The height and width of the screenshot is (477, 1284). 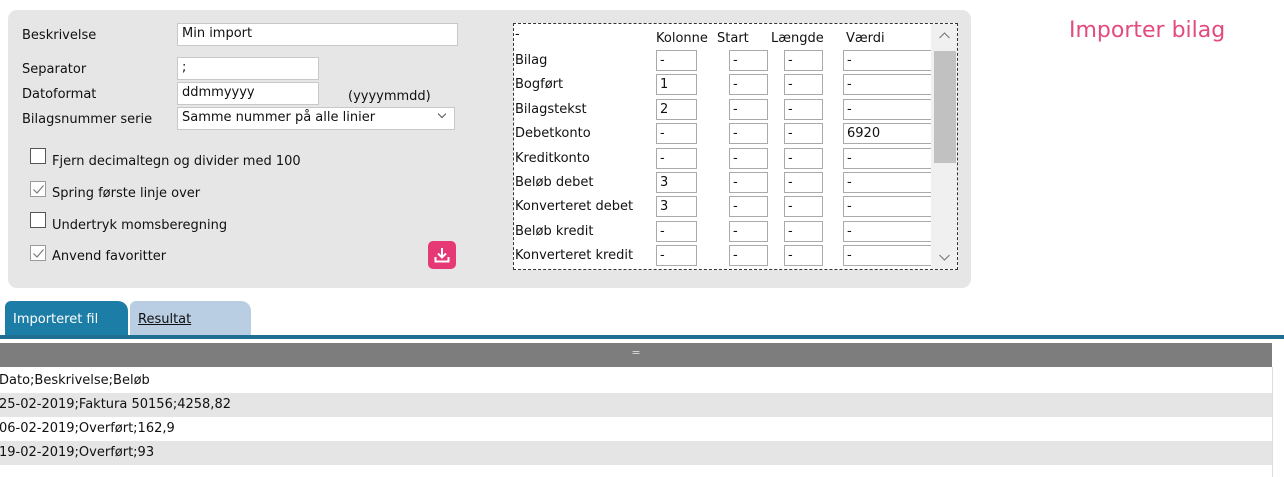 What do you see at coordinates (636, 453) in the screenshot?
I see `file-line-row: 19-02-2019;Overført;93` at bounding box center [636, 453].